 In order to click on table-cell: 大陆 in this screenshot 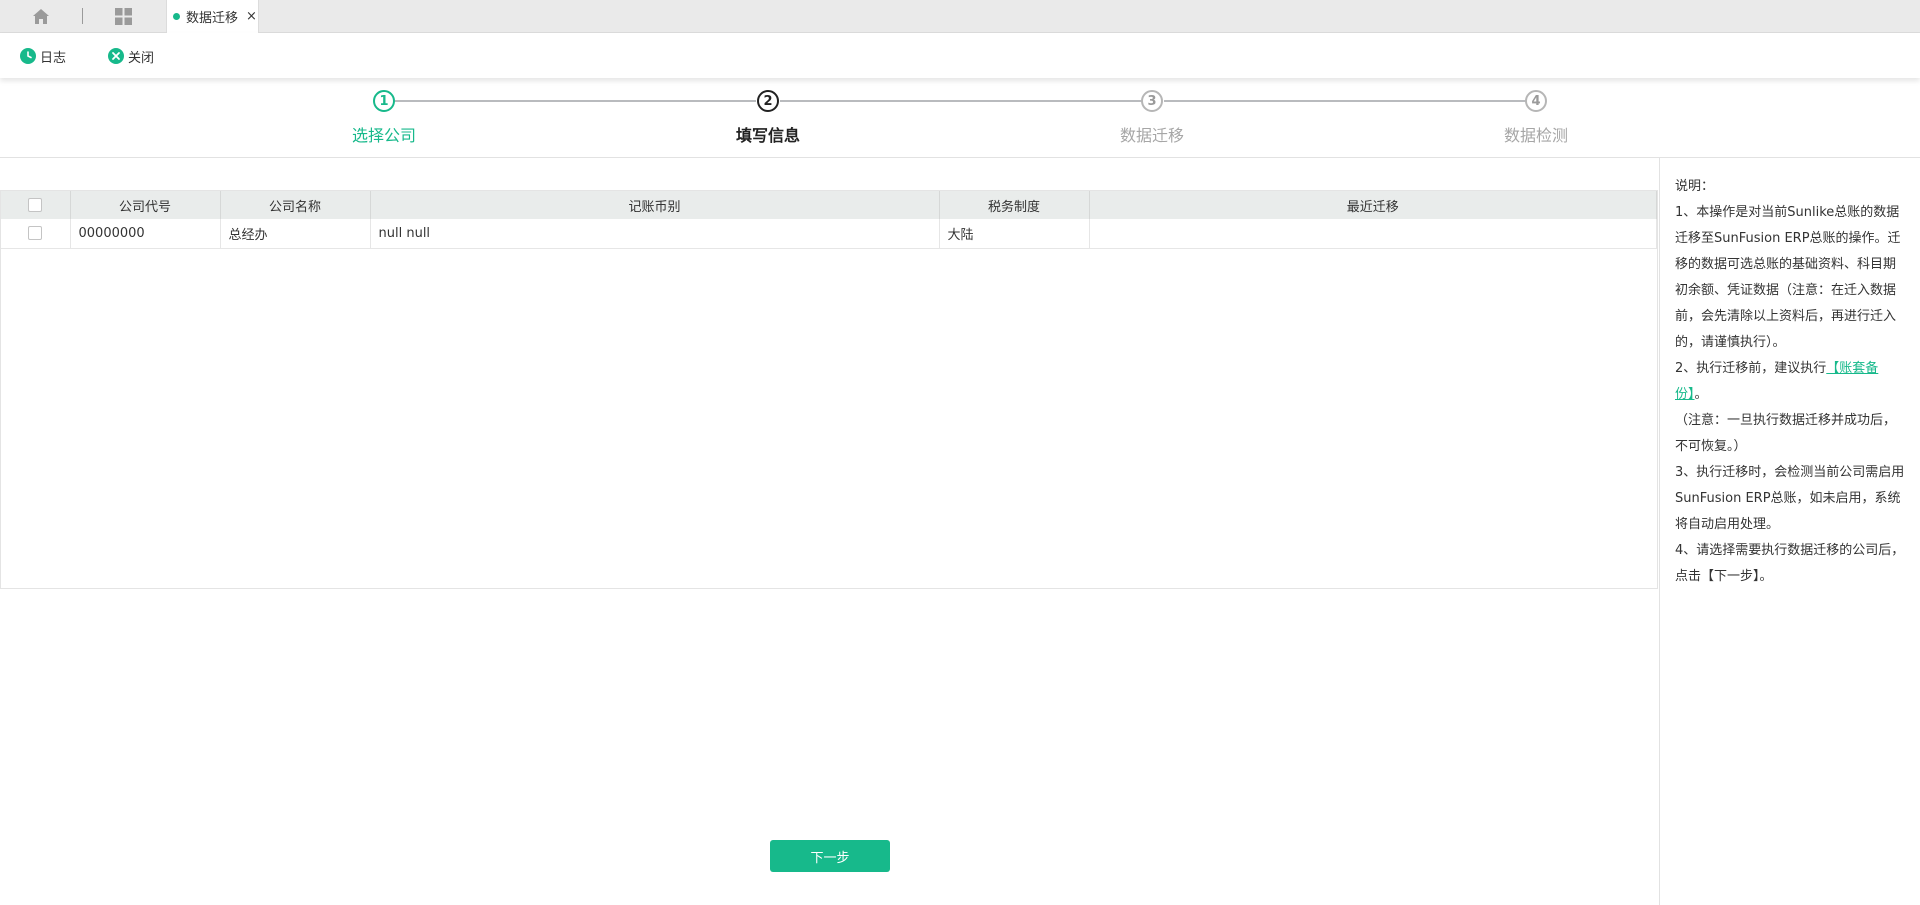, I will do `click(1014, 234)`.